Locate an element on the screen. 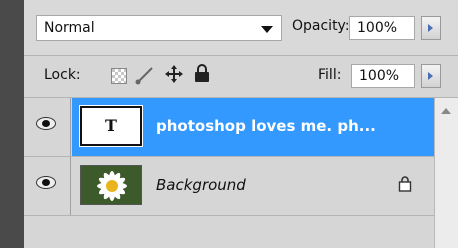 The width and height of the screenshot is (458, 248). lock-paint-icon is located at coordinates (145, 75).